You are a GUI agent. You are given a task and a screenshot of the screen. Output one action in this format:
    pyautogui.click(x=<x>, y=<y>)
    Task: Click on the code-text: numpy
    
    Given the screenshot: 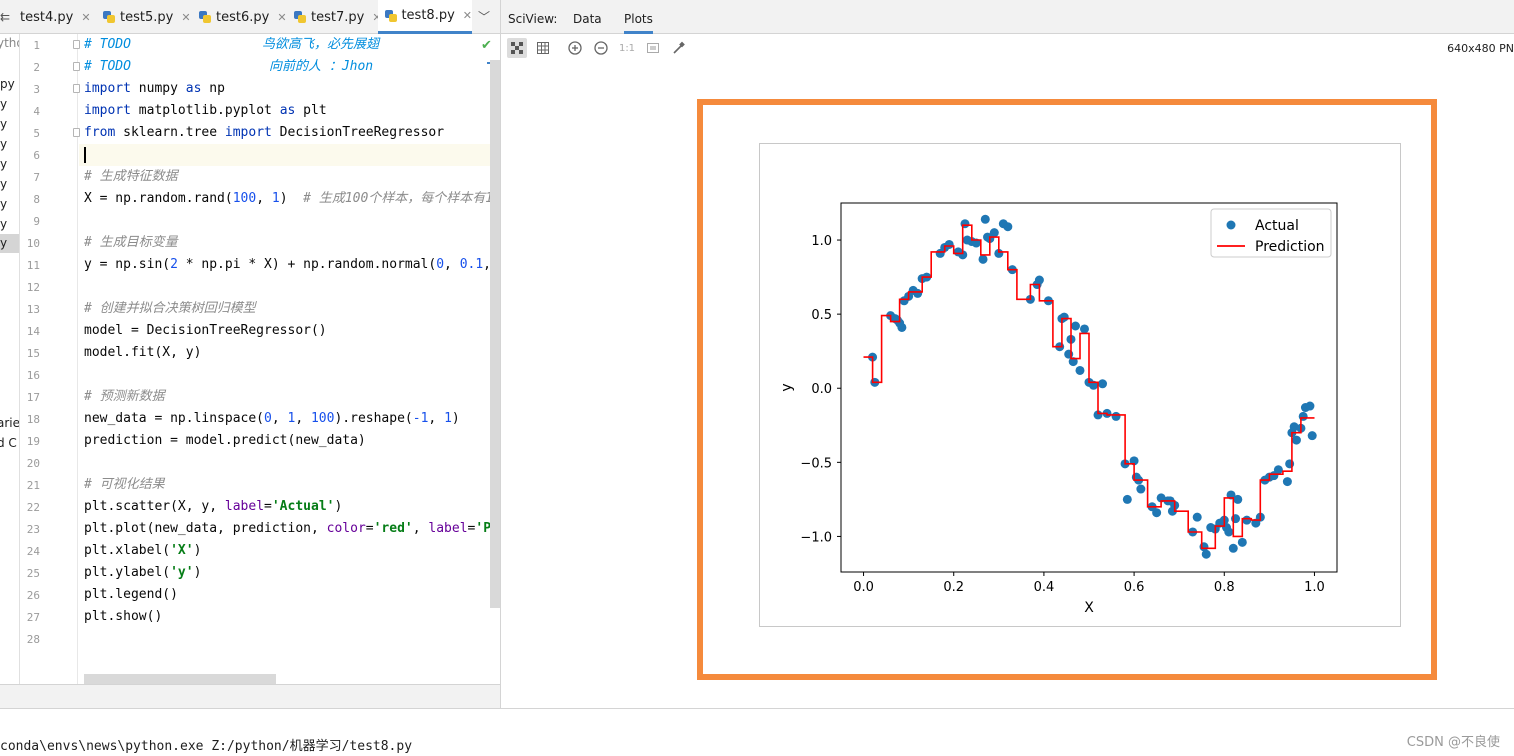 What is the action you would take?
    pyautogui.click(x=158, y=88)
    